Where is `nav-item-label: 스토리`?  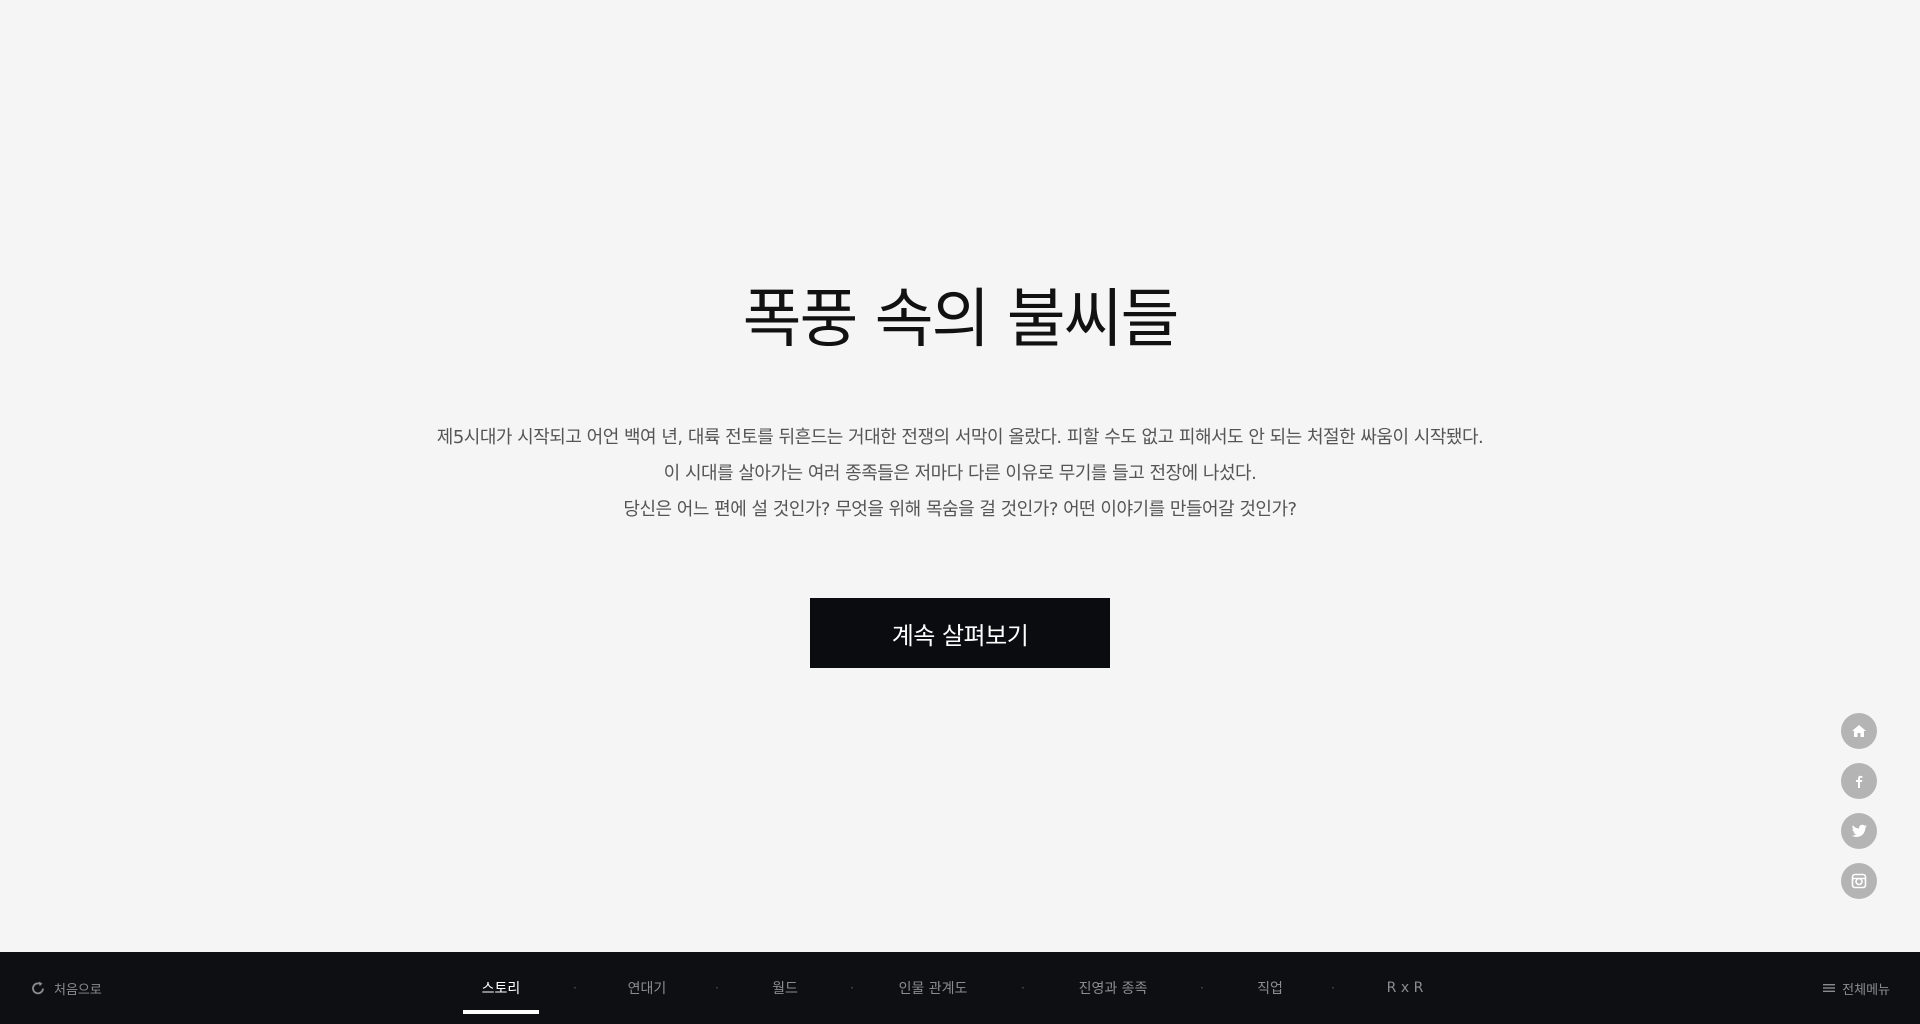 nav-item-label: 스토리 is located at coordinates (501, 989).